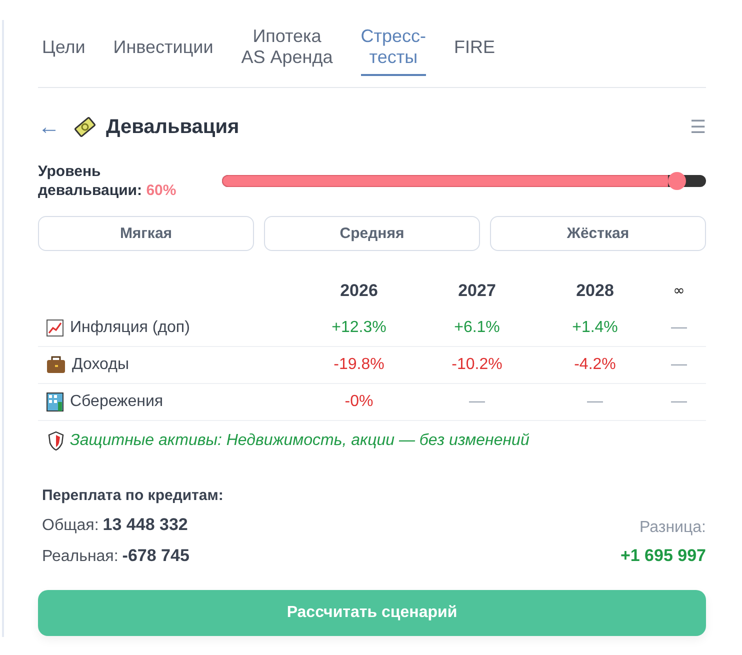 Image resolution: width=742 pixels, height=655 pixels. I want to click on back-button: ←, so click(49, 127).